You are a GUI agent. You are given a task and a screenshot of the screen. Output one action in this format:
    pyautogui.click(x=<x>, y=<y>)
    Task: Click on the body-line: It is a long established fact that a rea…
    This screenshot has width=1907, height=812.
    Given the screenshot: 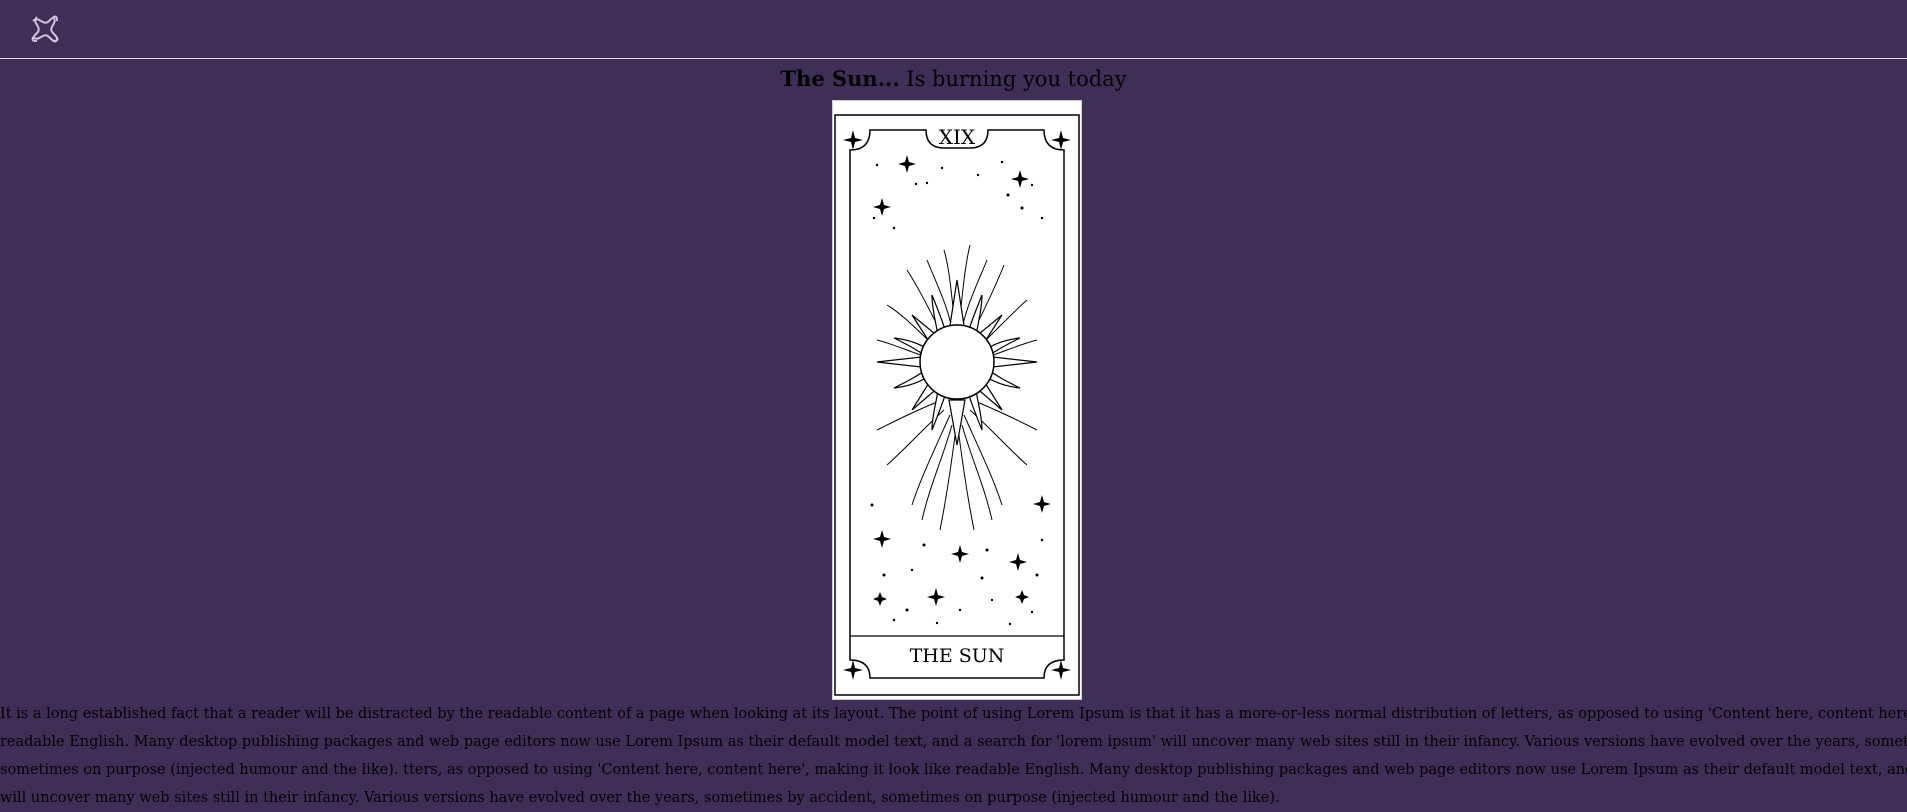 What is the action you would take?
    pyautogui.click(x=953, y=714)
    